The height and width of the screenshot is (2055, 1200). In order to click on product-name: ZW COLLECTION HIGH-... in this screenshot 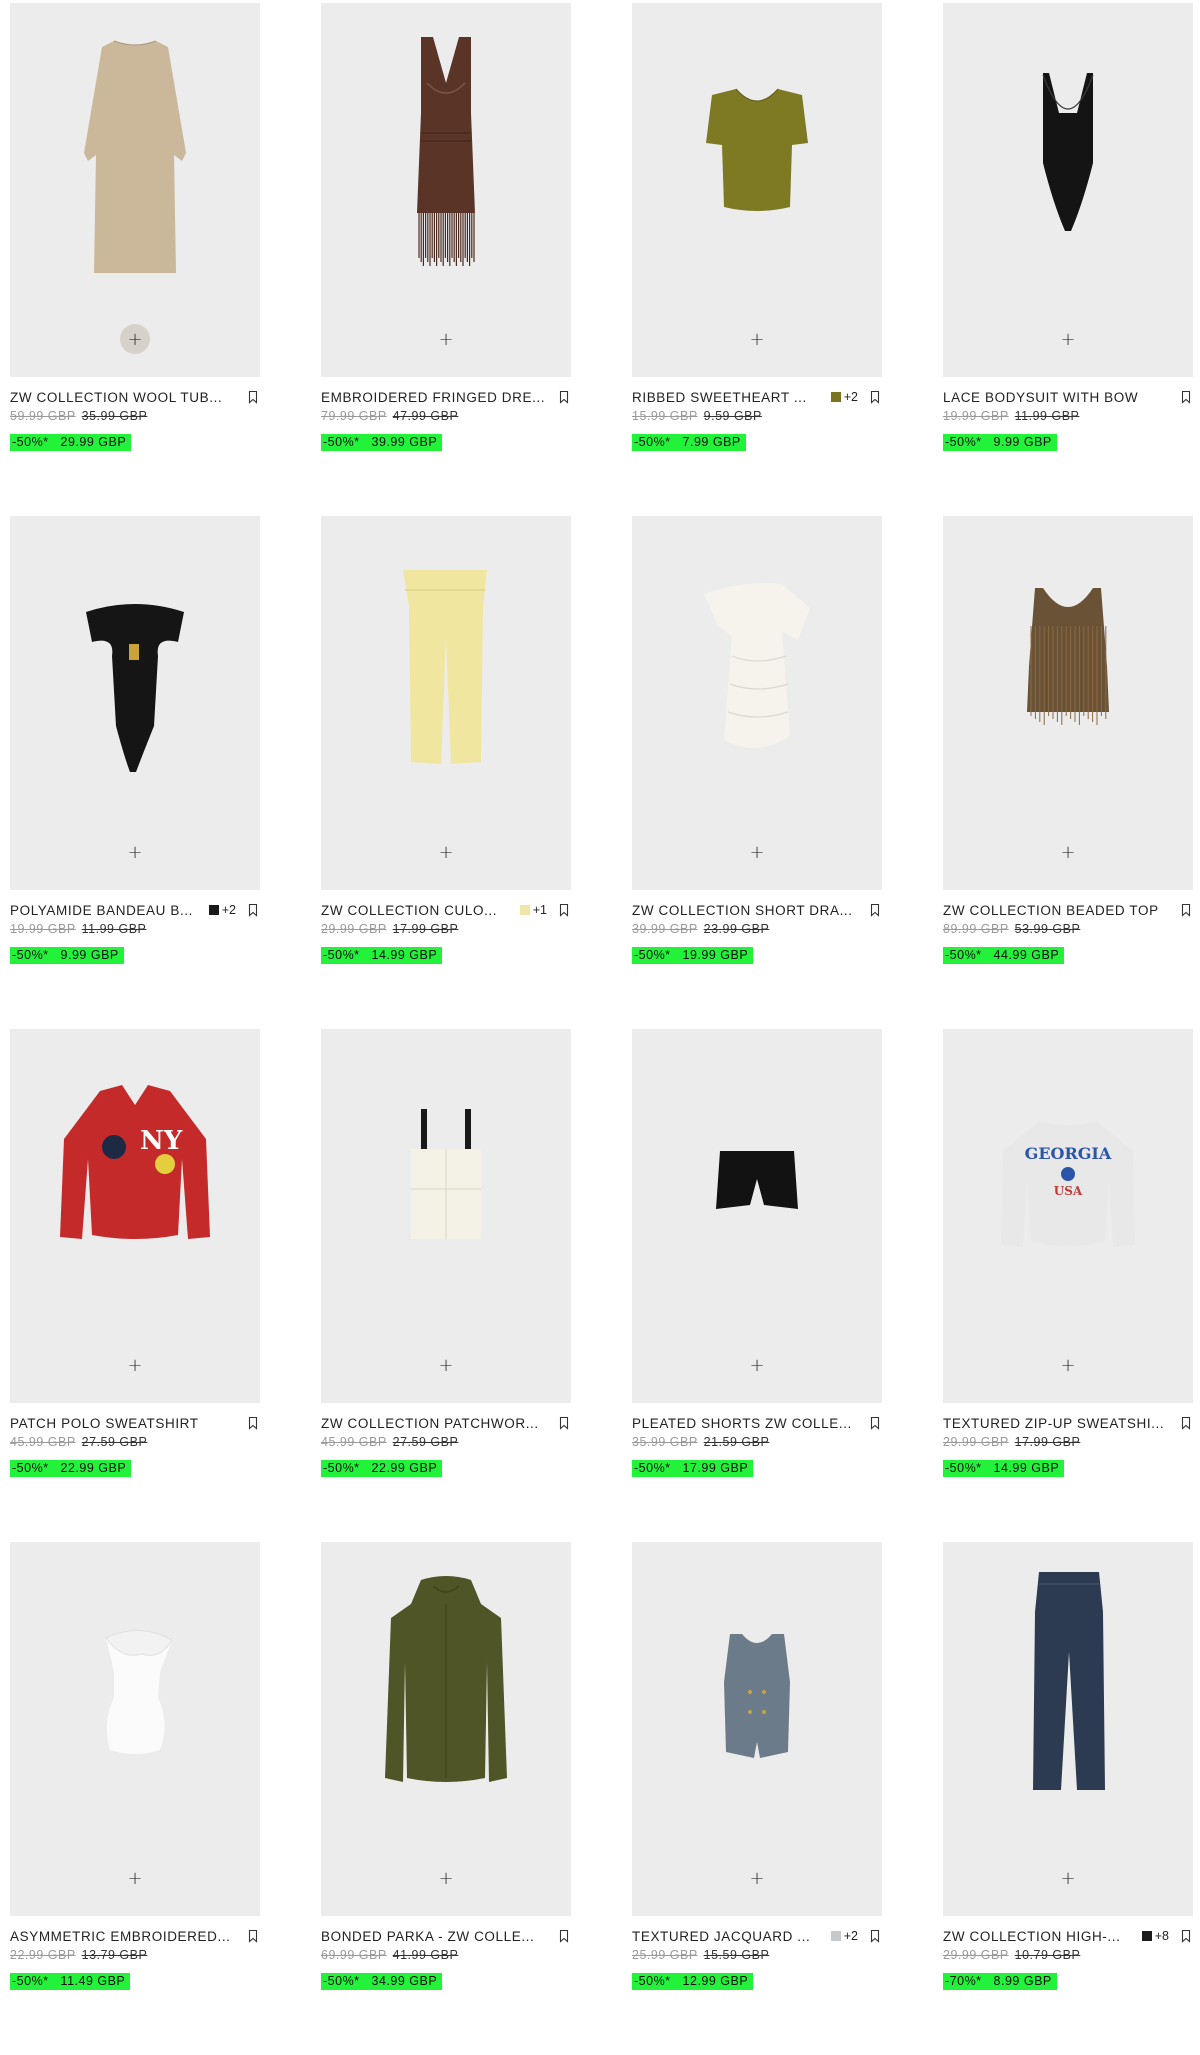, I will do `click(1039, 1936)`.